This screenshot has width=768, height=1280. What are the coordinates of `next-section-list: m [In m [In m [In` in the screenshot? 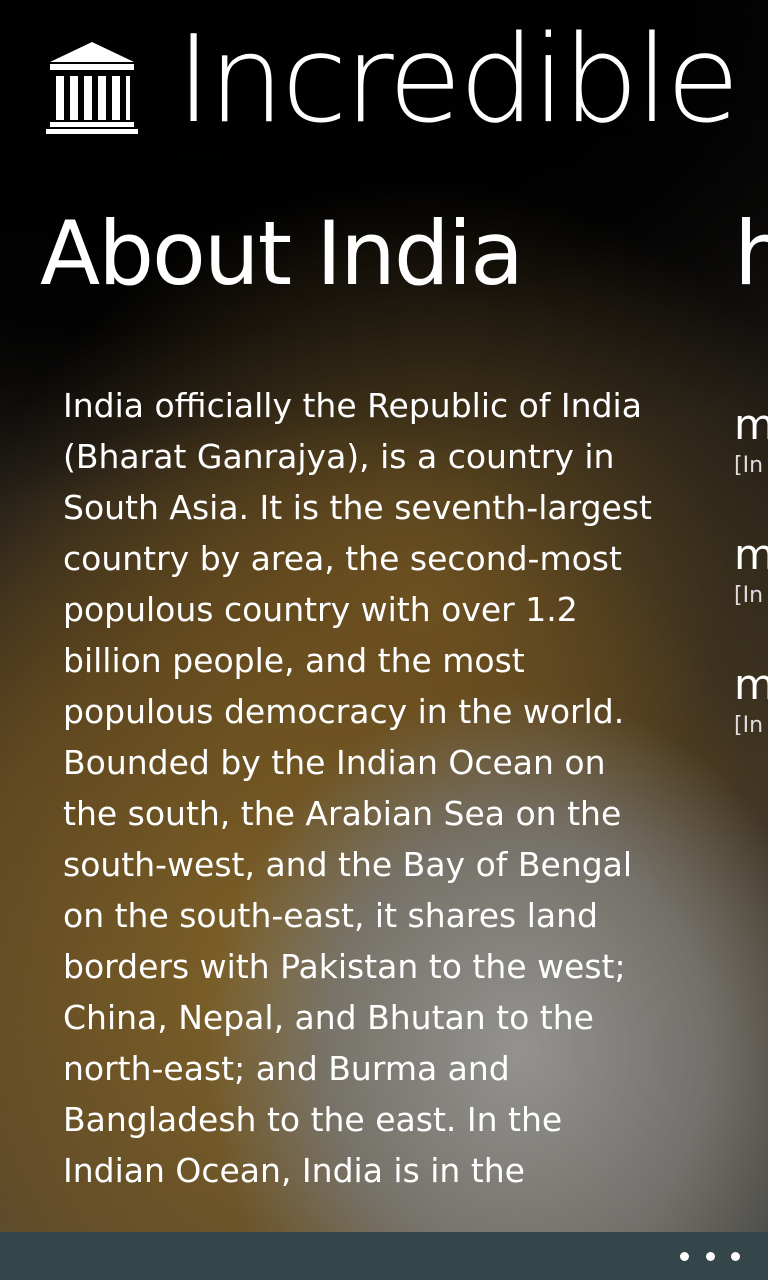 It's located at (751, 593).